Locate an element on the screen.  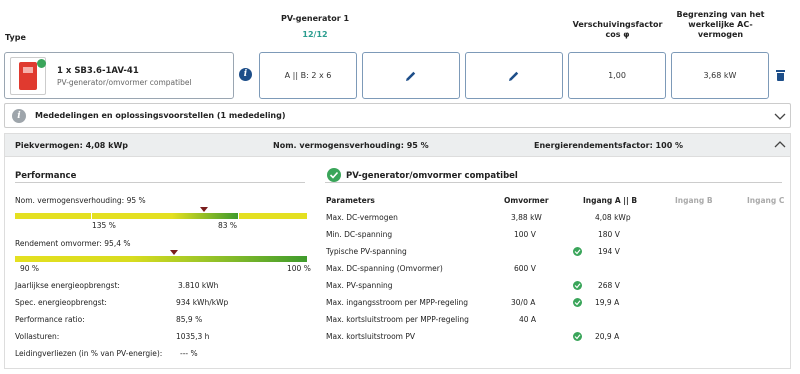
nominal-bar-left-label: 135 % is located at coordinates (104, 225).